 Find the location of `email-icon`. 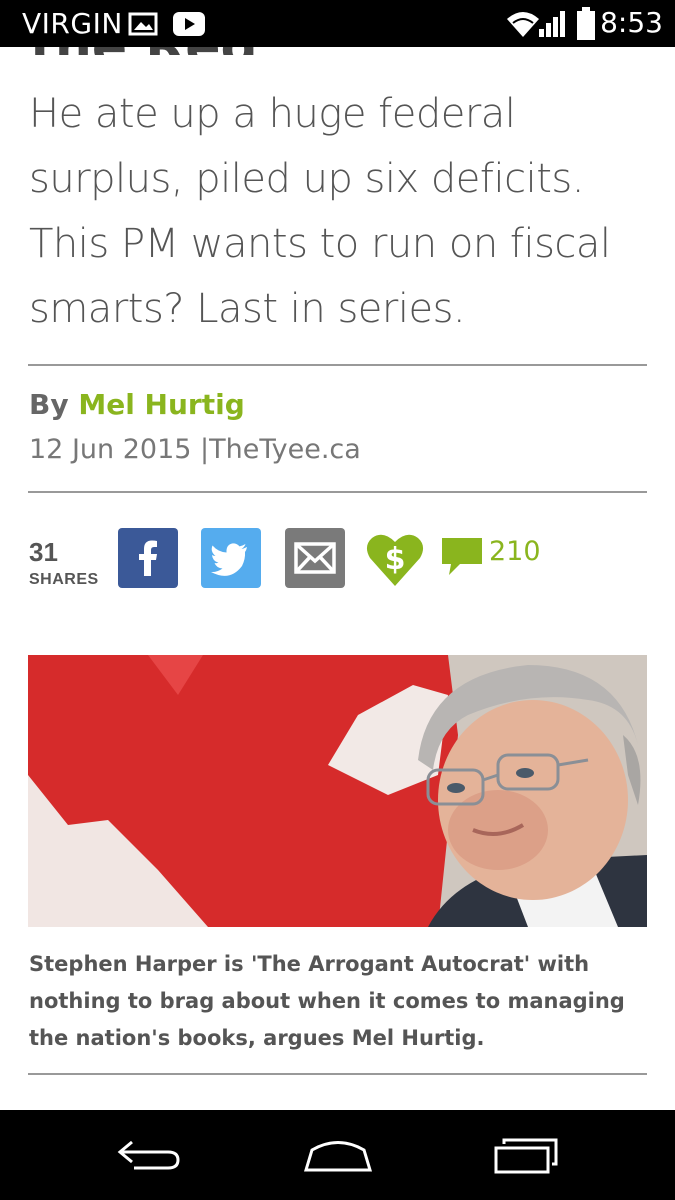

email-icon is located at coordinates (315, 558).